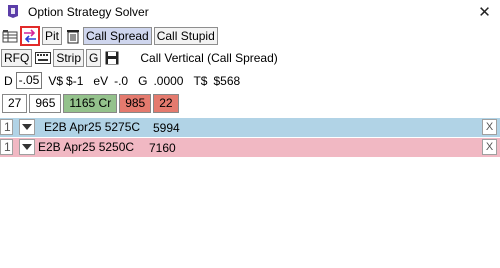 Image resolution: width=500 pixels, height=268 pixels. Describe the element at coordinates (227, 80) in the screenshot. I see `theta-dollar-value: $568` at that location.